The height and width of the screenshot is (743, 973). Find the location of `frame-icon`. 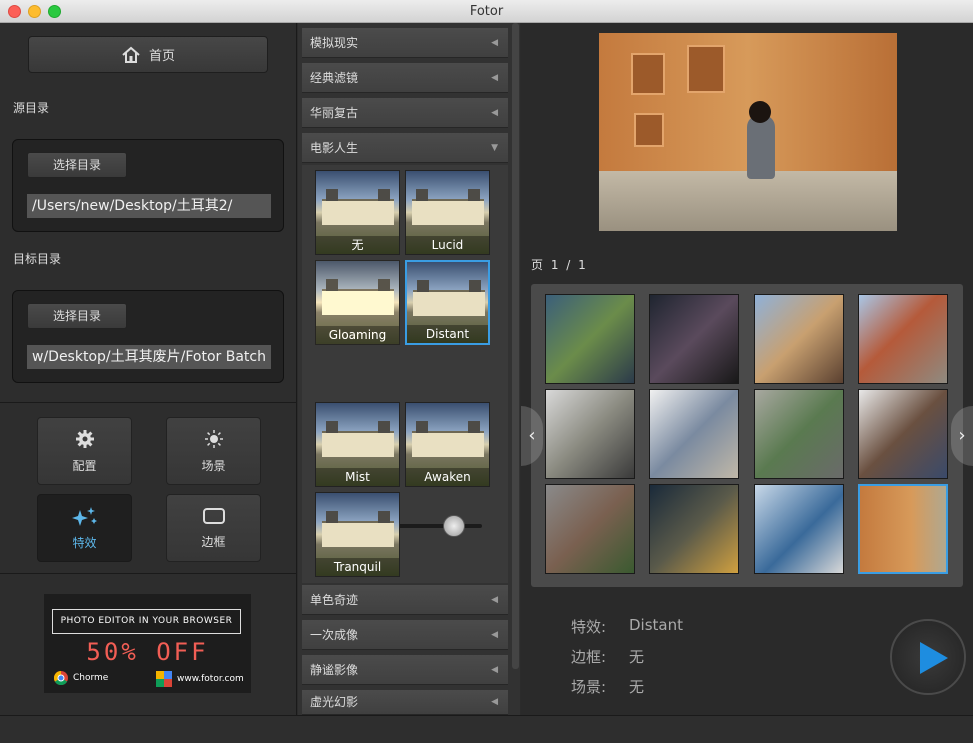

frame-icon is located at coordinates (213, 515).